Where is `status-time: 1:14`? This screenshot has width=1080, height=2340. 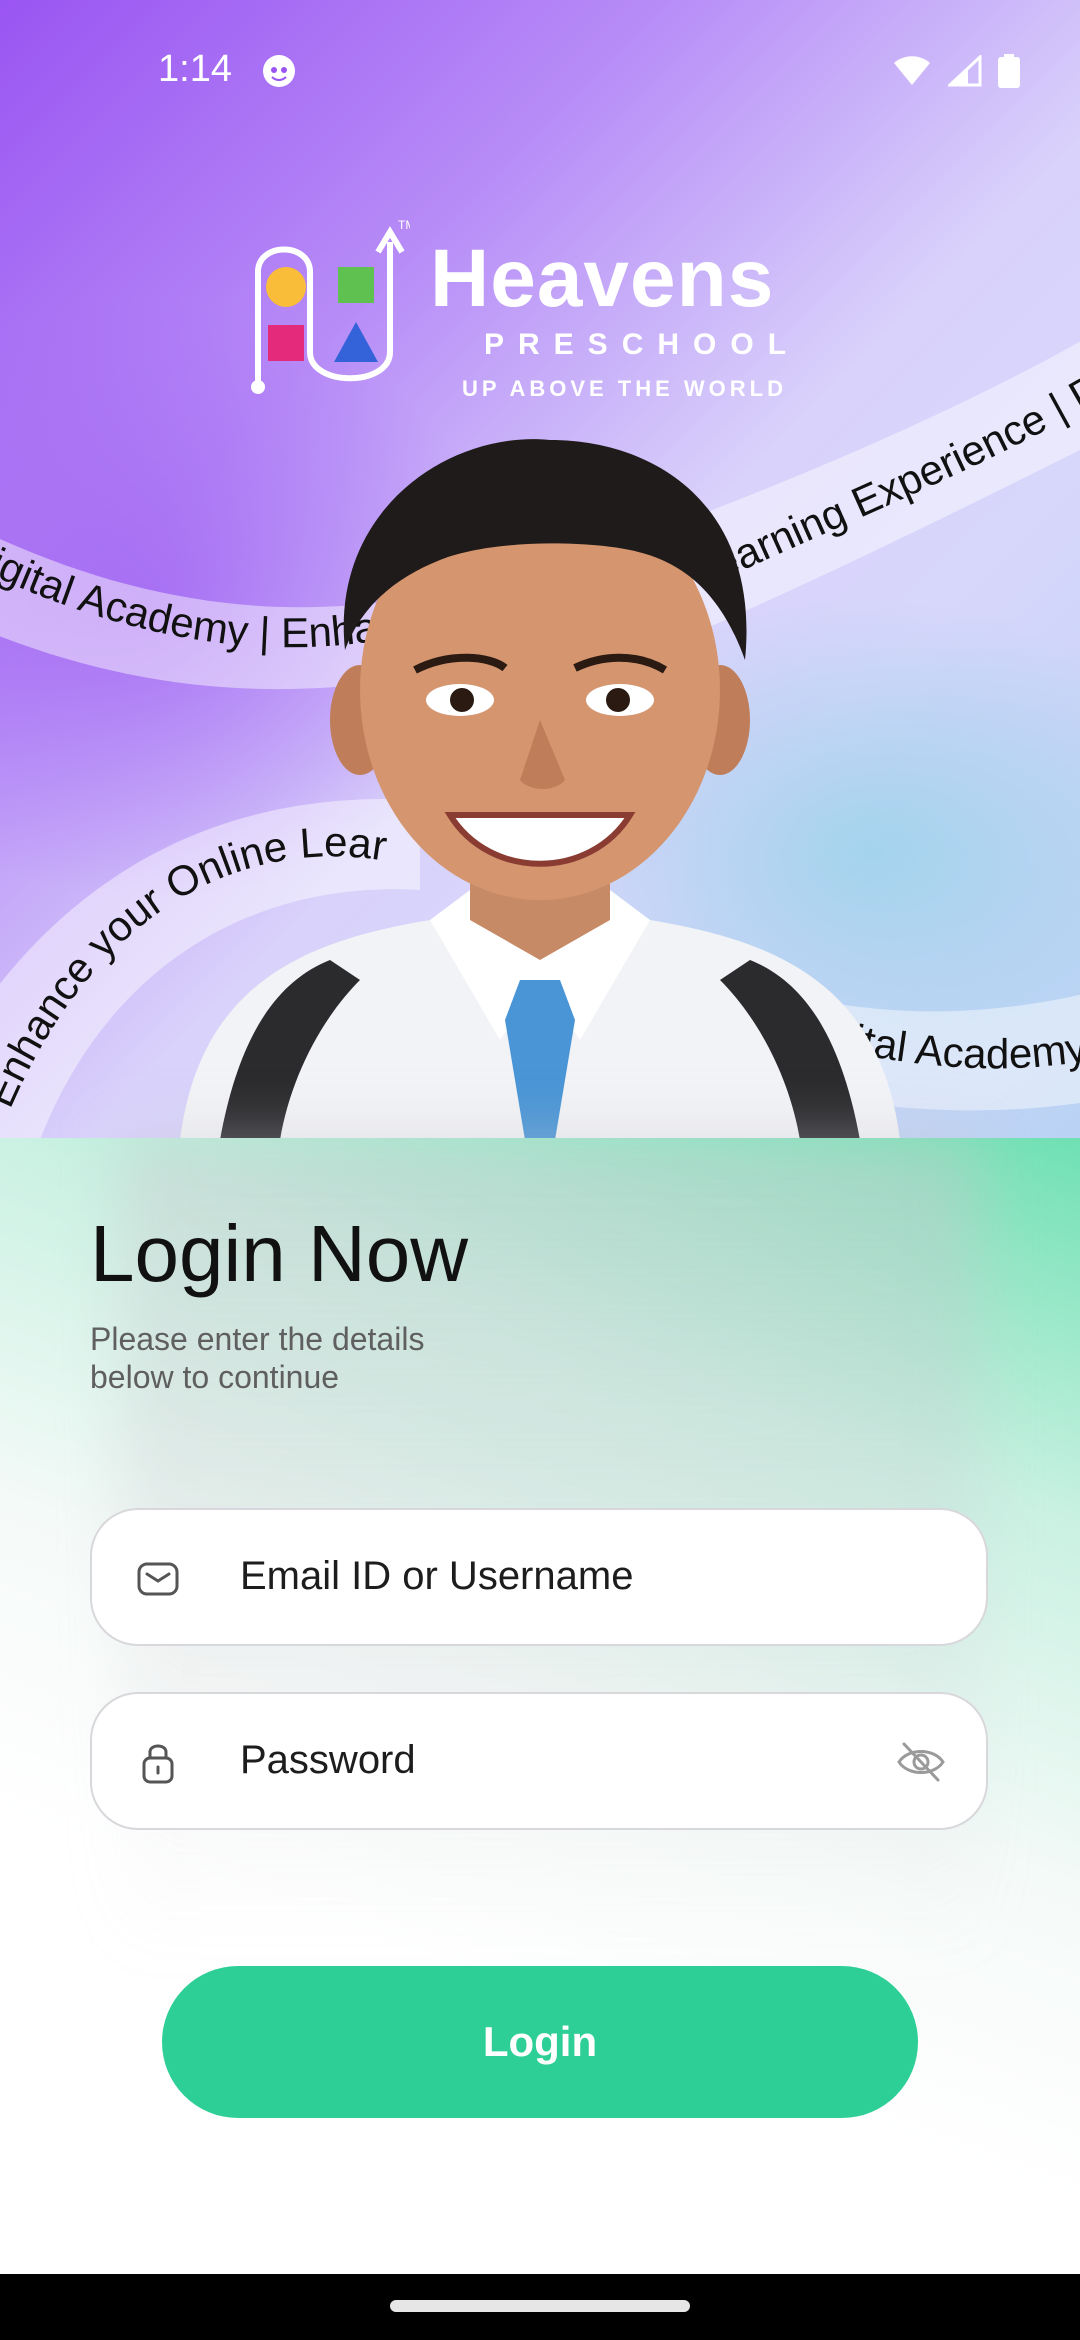 status-time: 1:14 is located at coordinates (195, 69).